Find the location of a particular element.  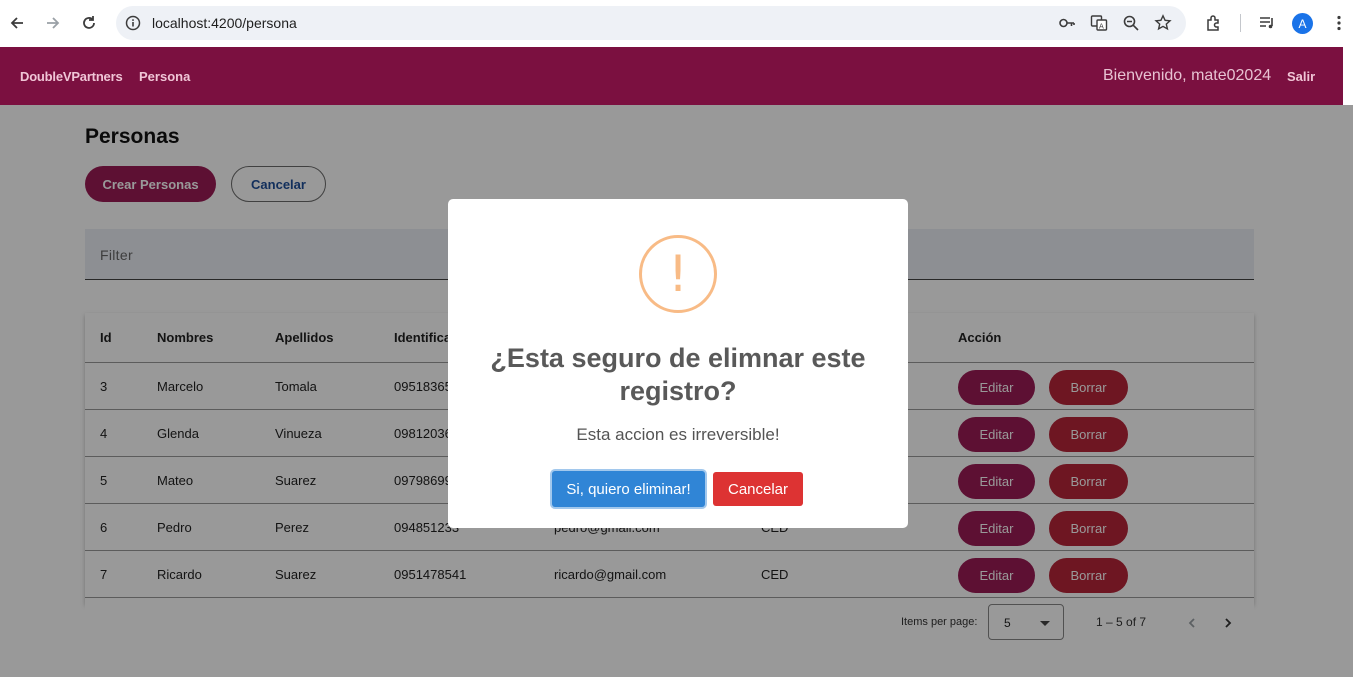

translate-icon: A is located at coordinates (1099, 23).